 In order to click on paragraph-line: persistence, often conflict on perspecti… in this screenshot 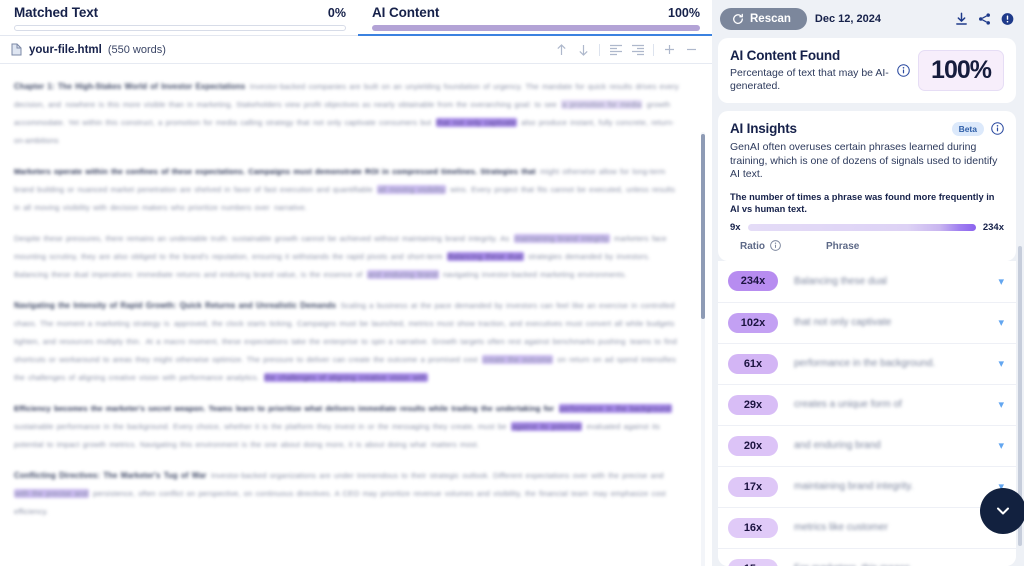, I will do `click(341, 493)`.